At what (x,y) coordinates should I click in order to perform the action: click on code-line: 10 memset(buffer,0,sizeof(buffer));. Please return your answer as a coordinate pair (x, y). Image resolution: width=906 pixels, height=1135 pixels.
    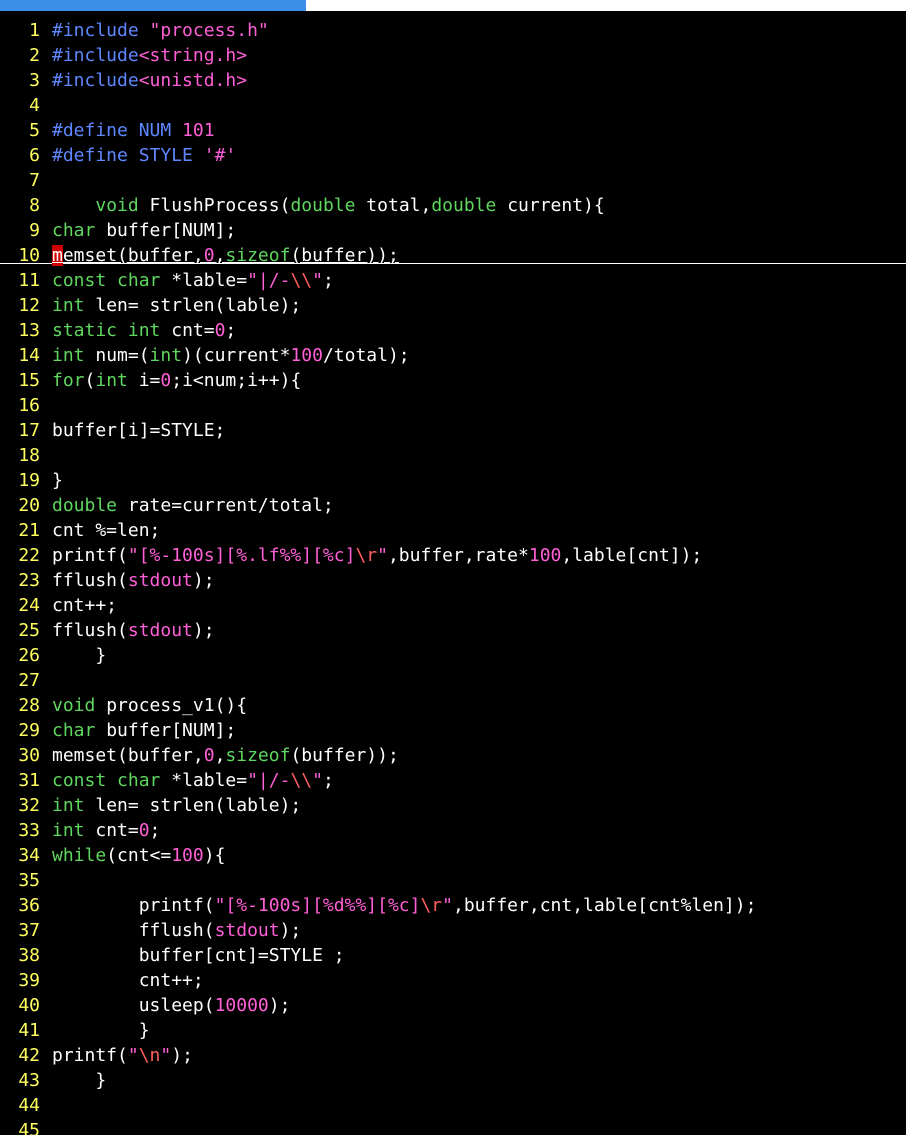
    Looking at the image, I should click on (453, 255).